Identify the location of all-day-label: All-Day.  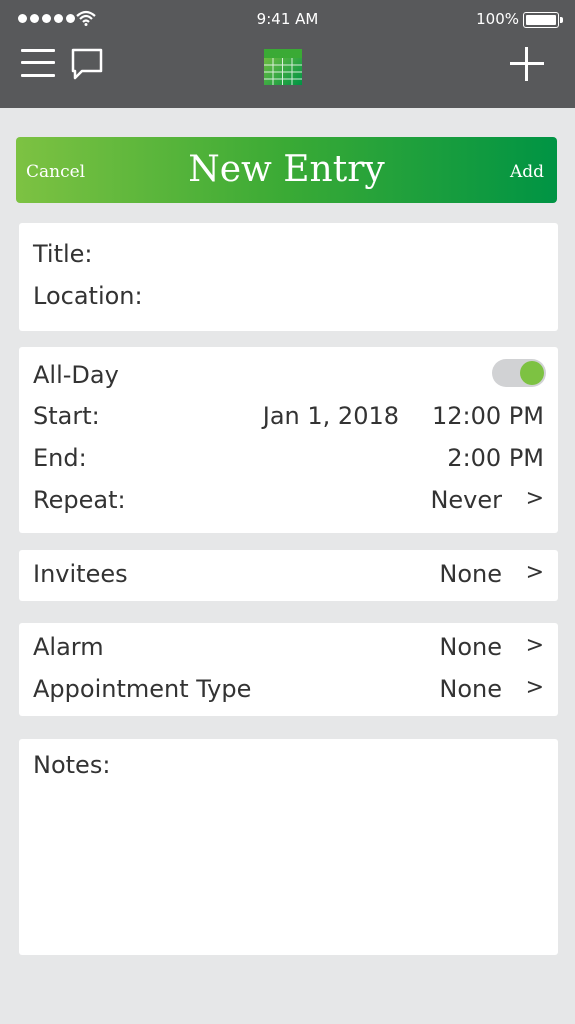
(76, 375).